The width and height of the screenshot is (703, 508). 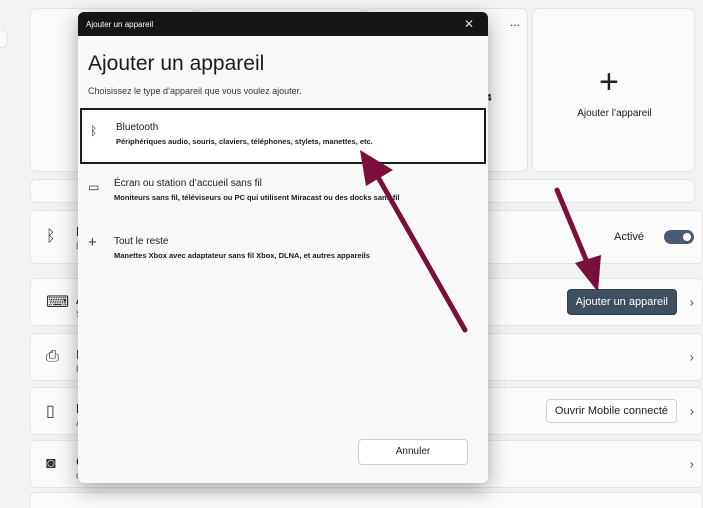 I want to click on option-title: Bluetooth, so click(x=137, y=127).